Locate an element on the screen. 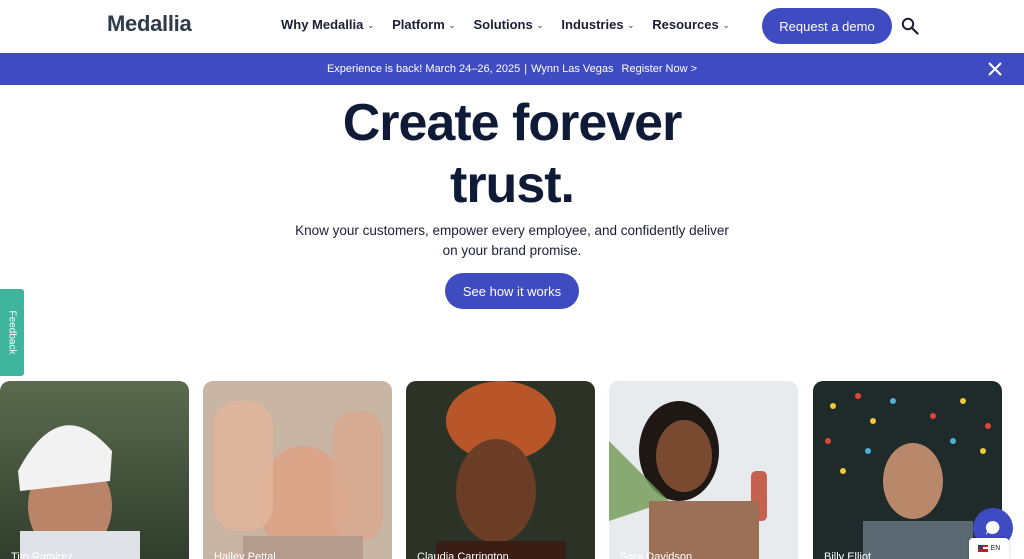 The image size is (1024, 559). person-name: Tito Ramirez is located at coordinates (42, 555).